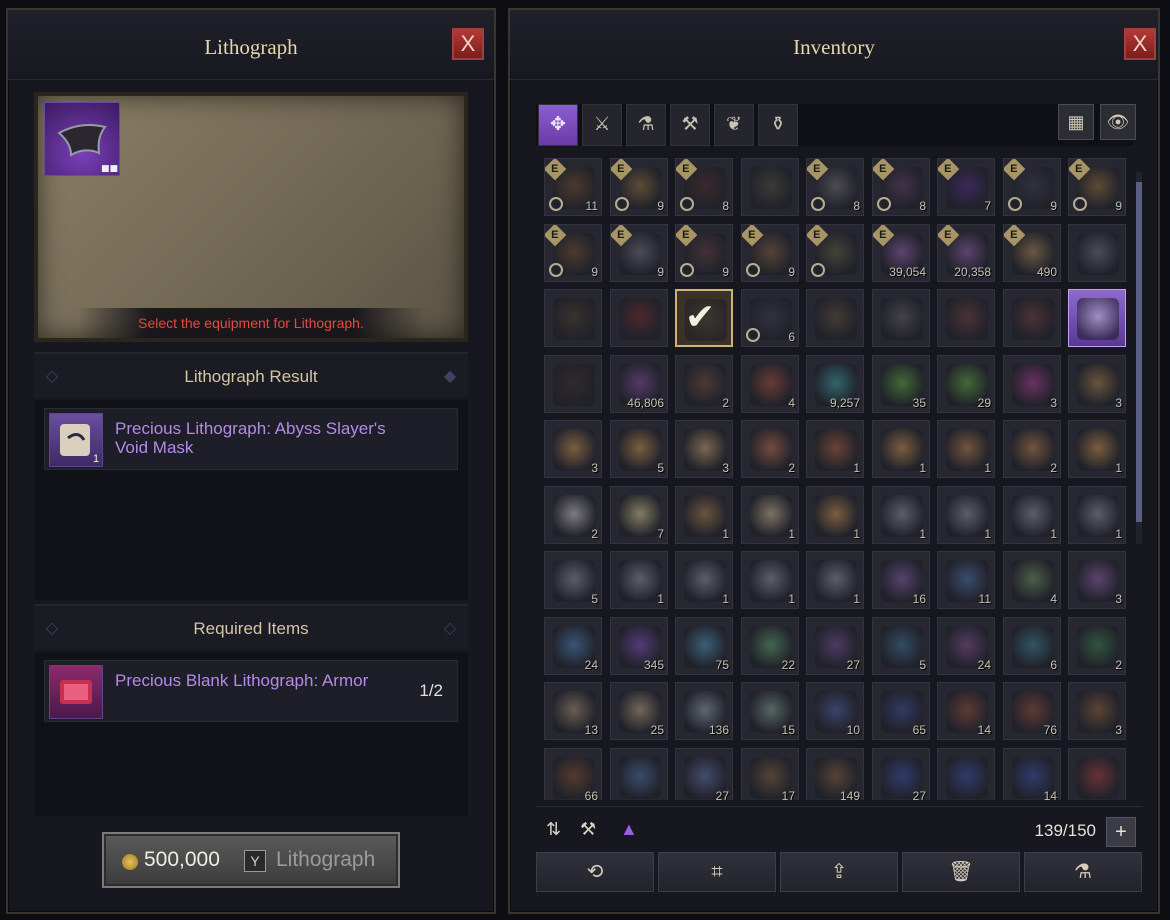 The width and height of the screenshot is (1170, 920). What do you see at coordinates (966, 384) in the screenshot?
I see `inventory-slot: 29` at bounding box center [966, 384].